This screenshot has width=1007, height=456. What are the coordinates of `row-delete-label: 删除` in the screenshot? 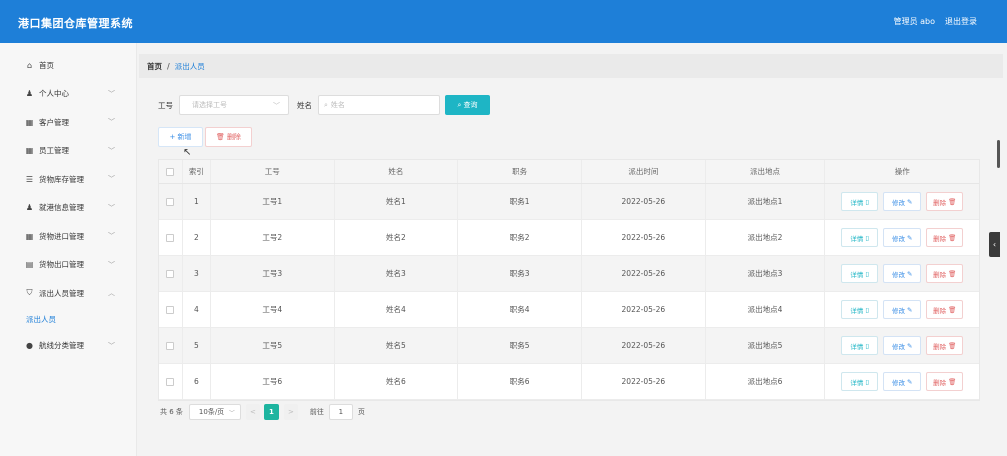 It's located at (940, 382).